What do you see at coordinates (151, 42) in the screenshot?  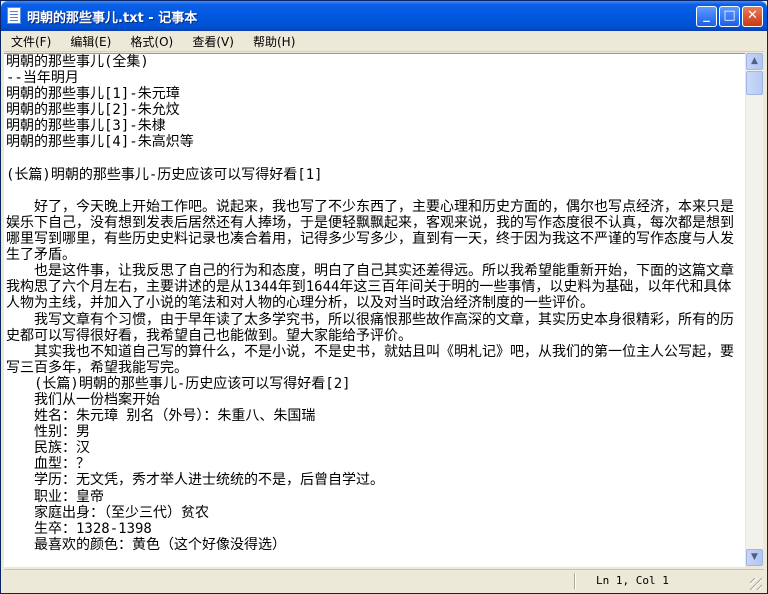 I see `menu-format: 格式(O)` at bounding box center [151, 42].